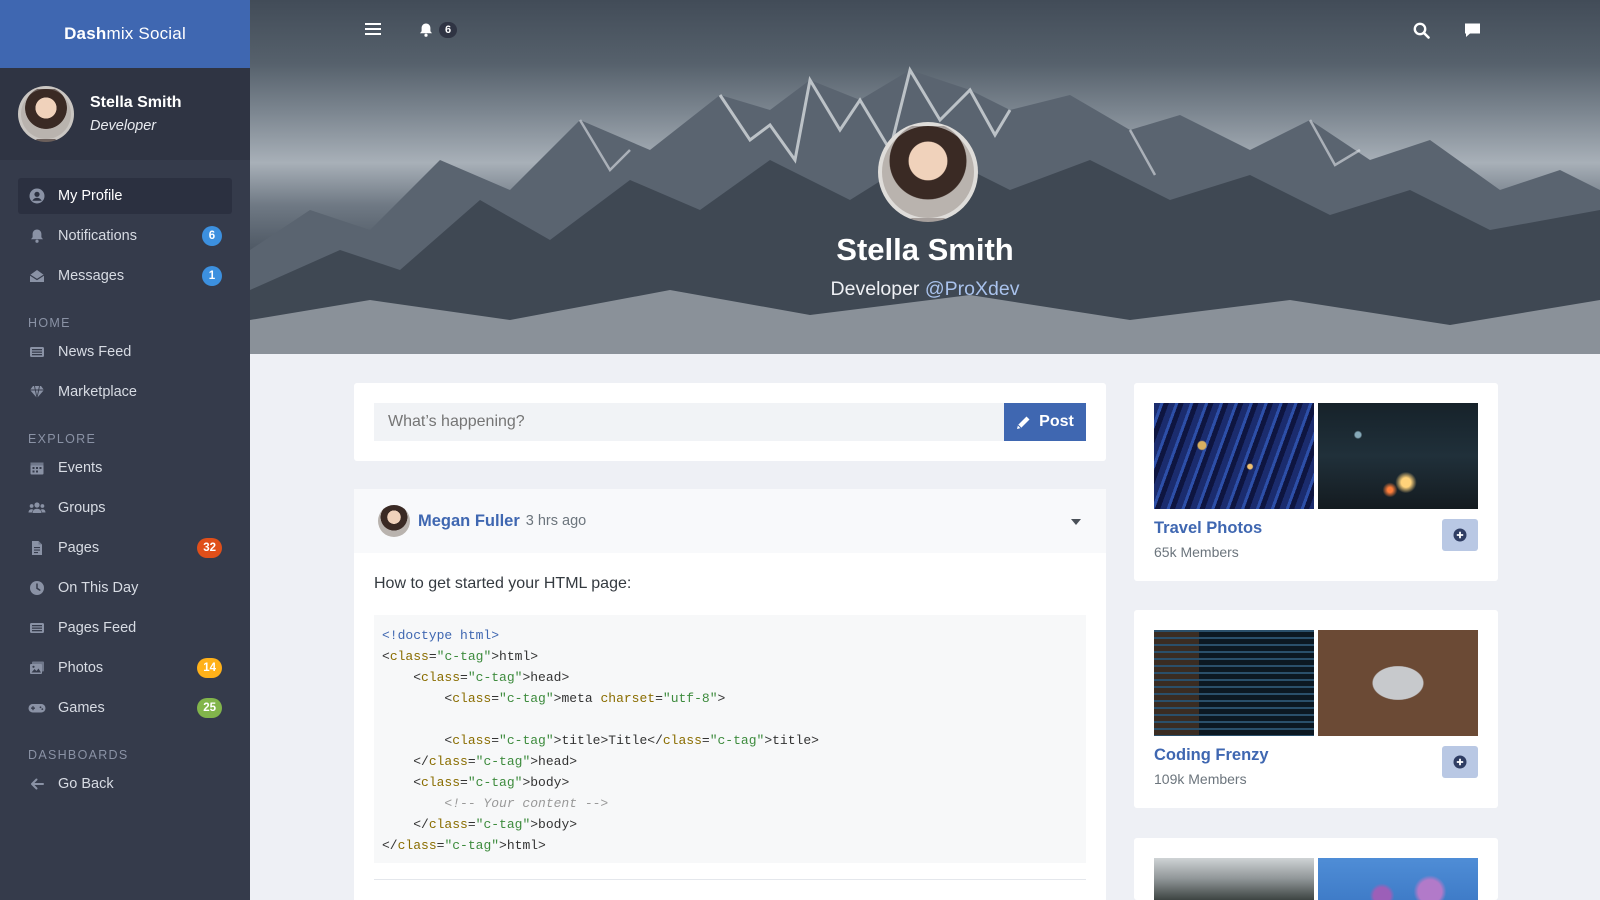  What do you see at coordinates (448, 30) in the screenshot?
I see `notification-count-badge: 6` at bounding box center [448, 30].